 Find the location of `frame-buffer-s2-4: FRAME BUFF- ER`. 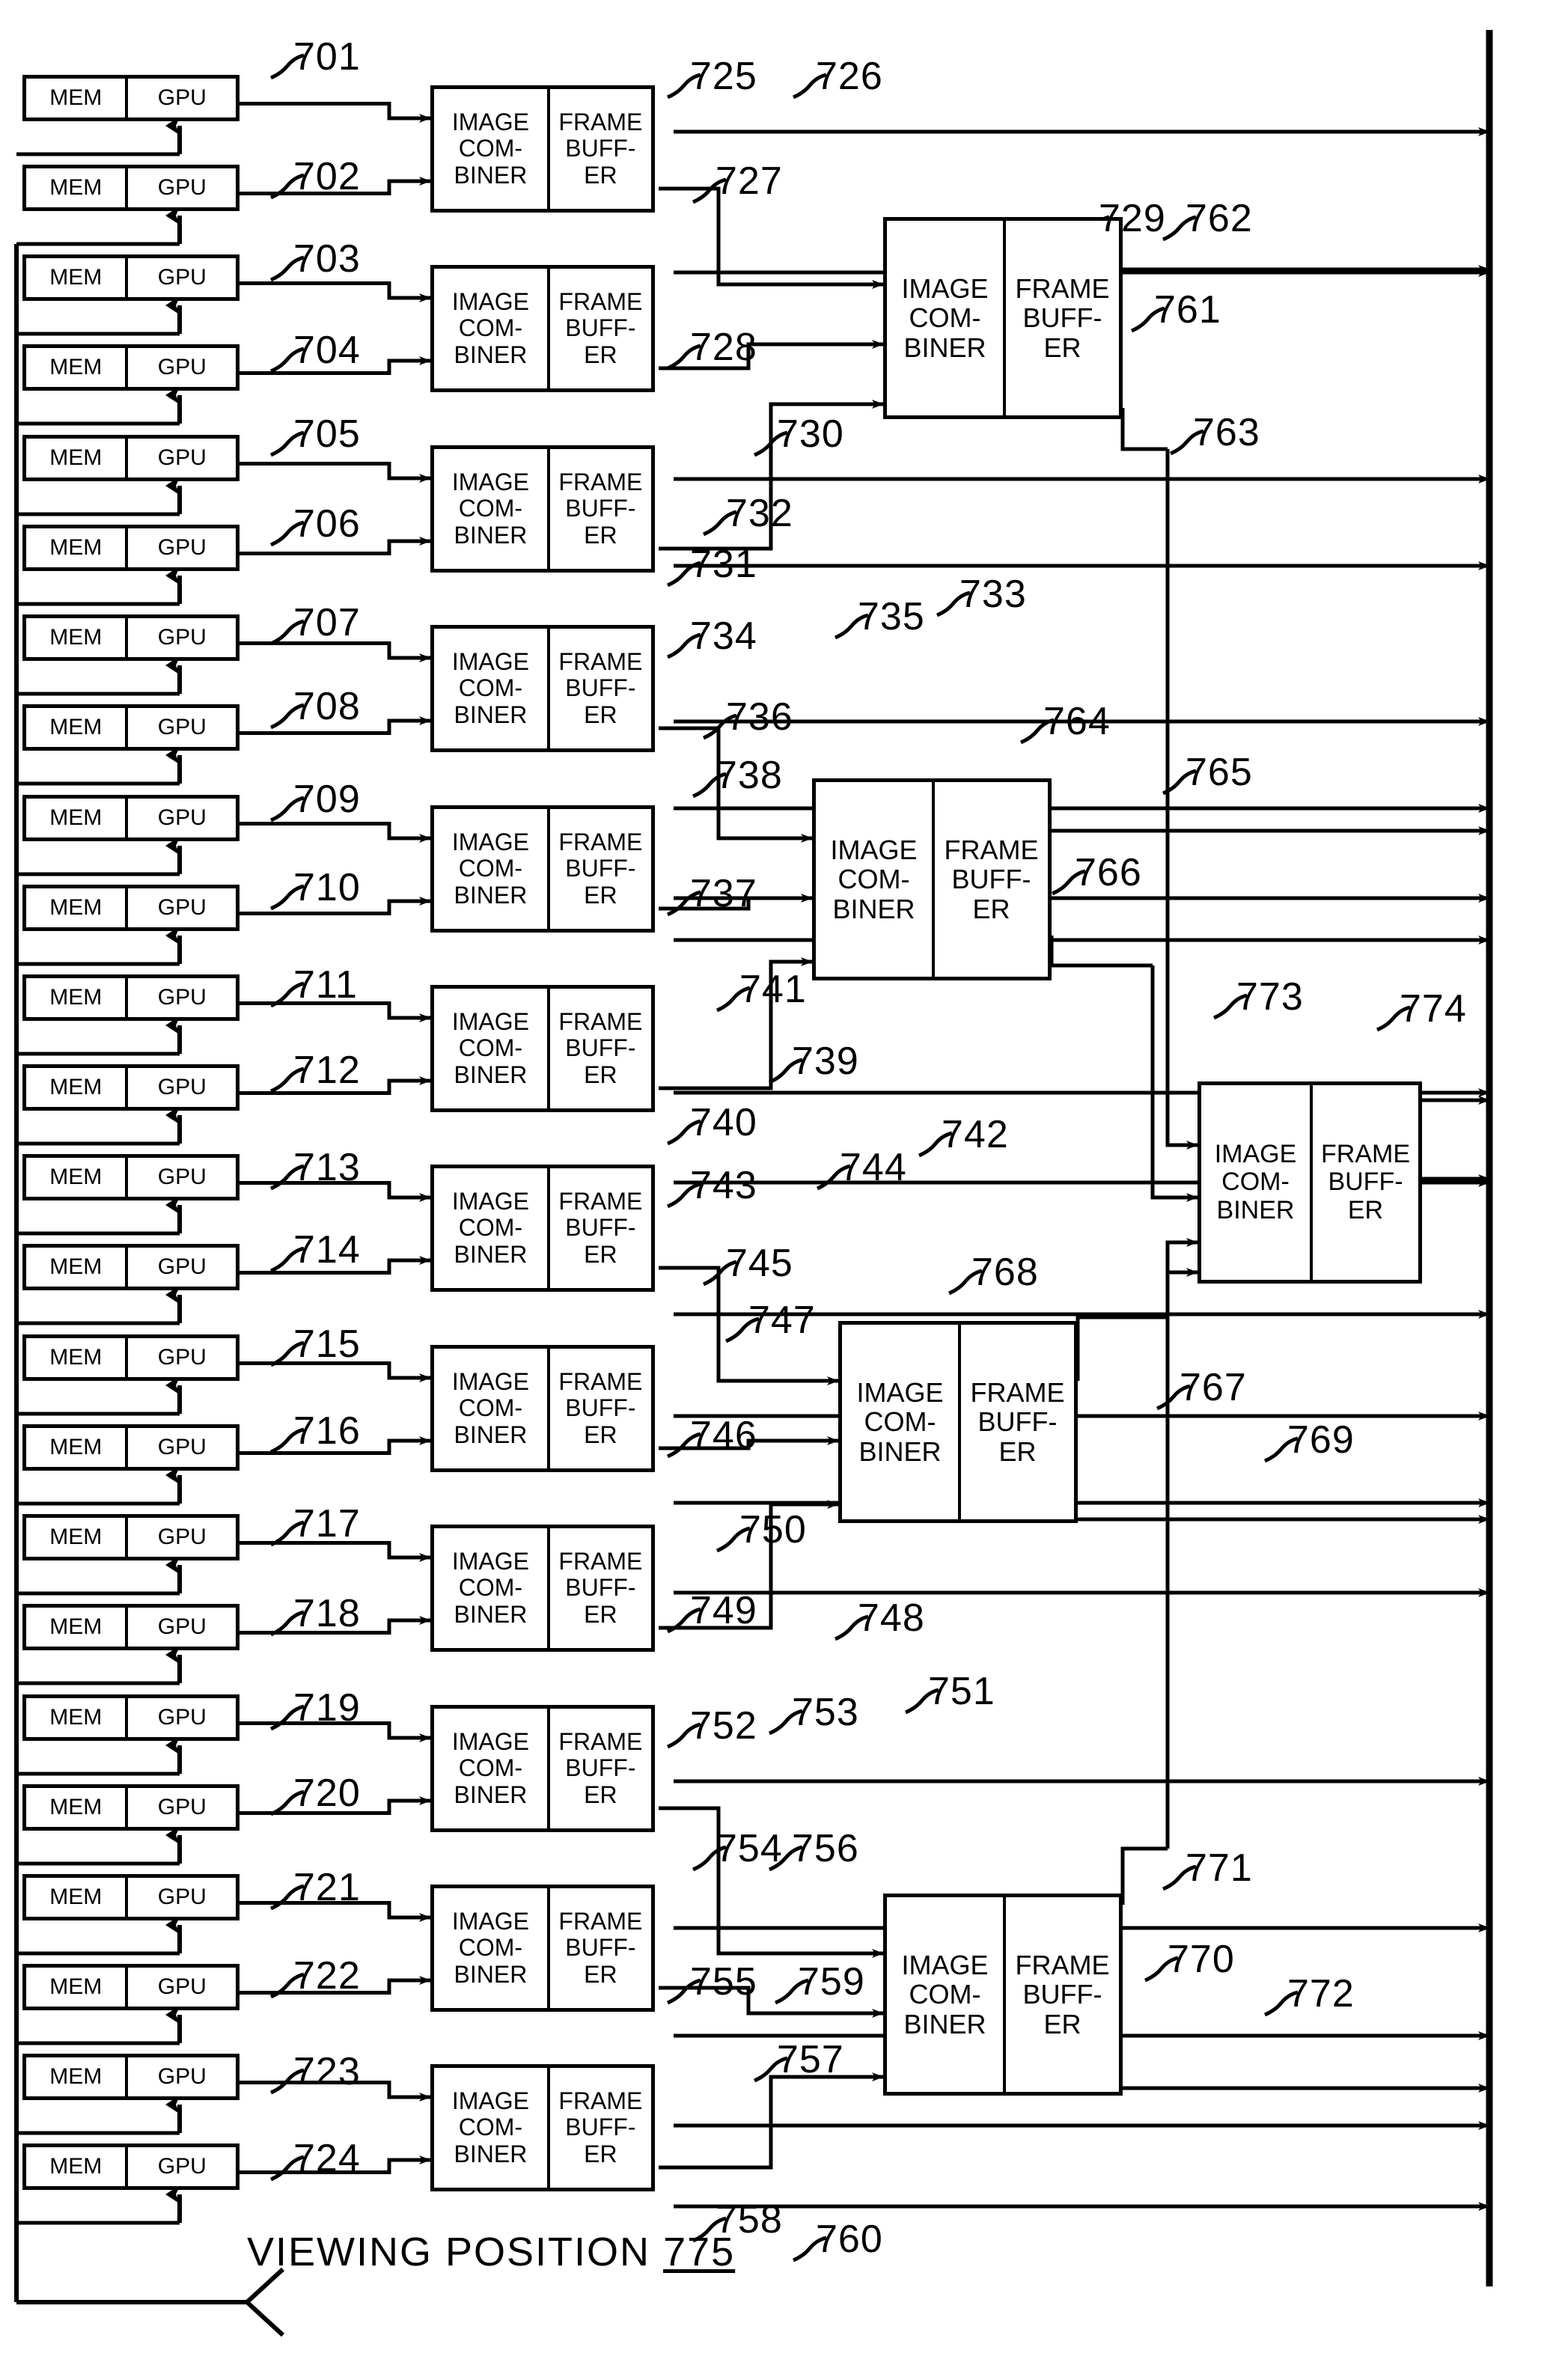

frame-buffer-s2-4: FRAME BUFF- ER is located at coordinates (1062, 1994).